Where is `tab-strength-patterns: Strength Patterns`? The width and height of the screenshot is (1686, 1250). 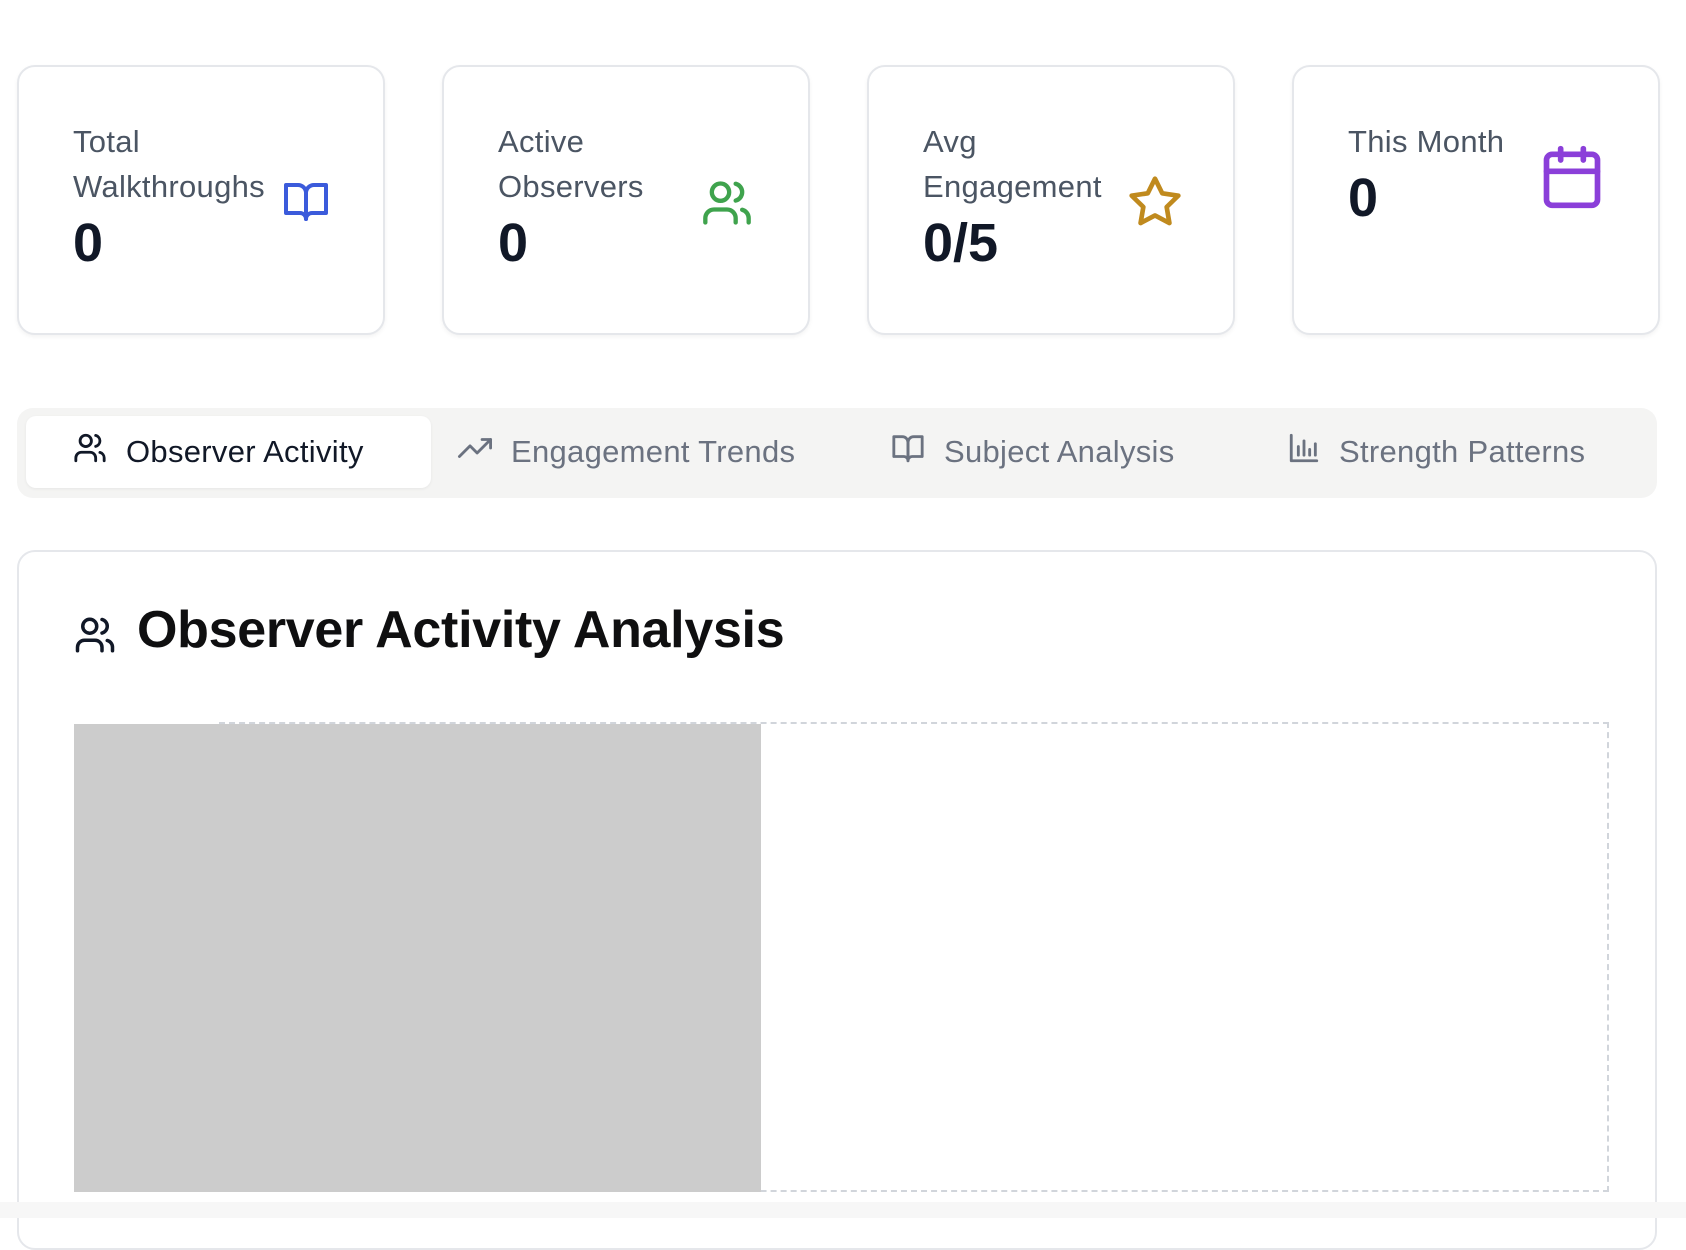
tab-strength-patterns: Strength Patterns is located at coordinates (1467, 452).